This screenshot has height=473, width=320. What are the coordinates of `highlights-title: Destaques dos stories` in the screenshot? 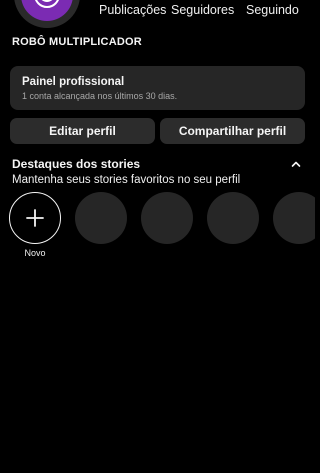 It's located at (76, 164).